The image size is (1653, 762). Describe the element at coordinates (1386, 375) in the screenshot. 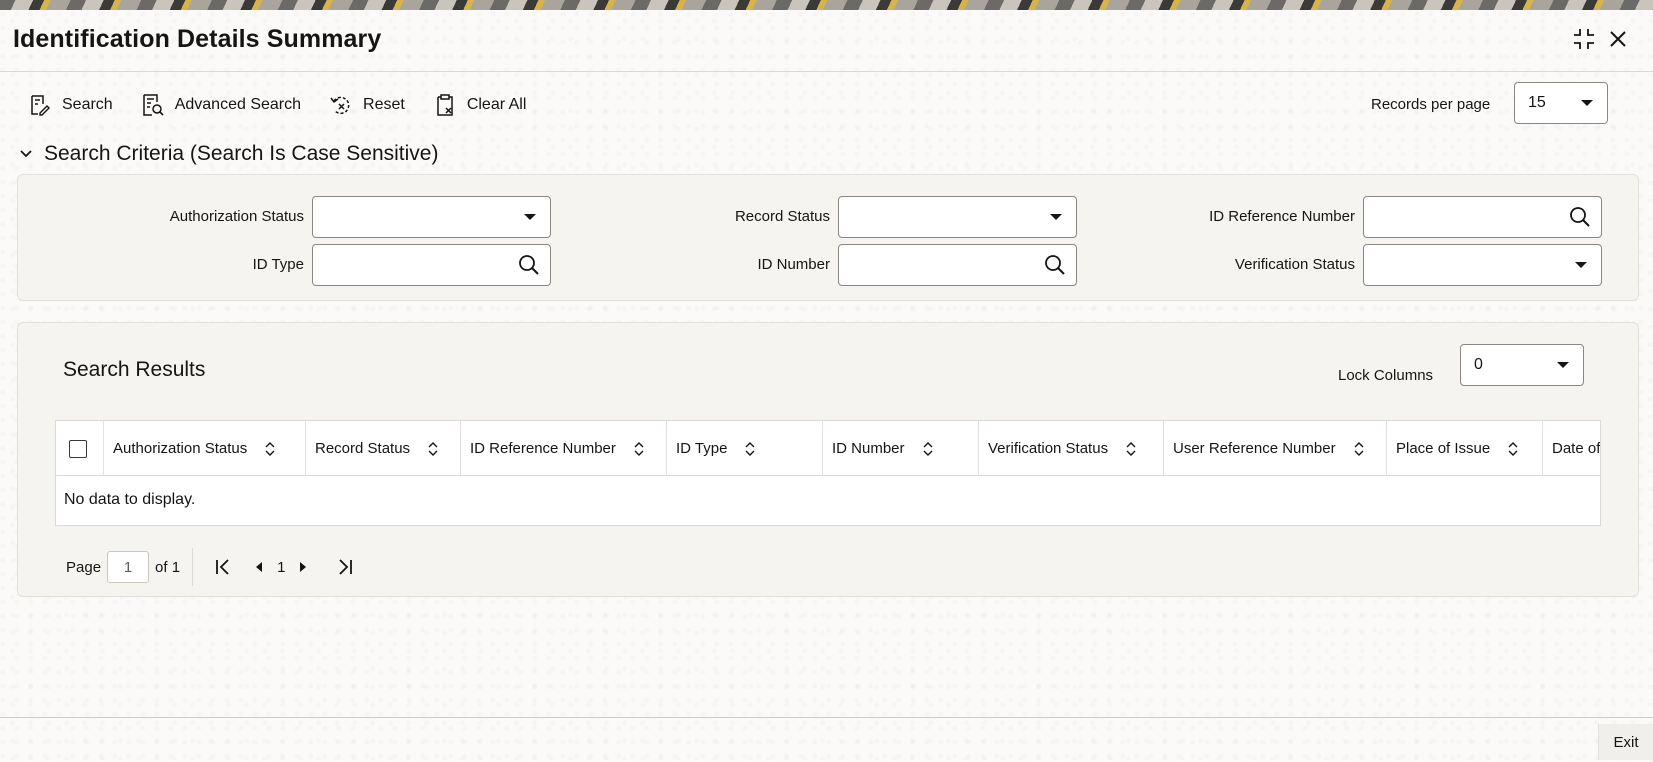

I see `lock-columns-label: Lock Columns` at that location.